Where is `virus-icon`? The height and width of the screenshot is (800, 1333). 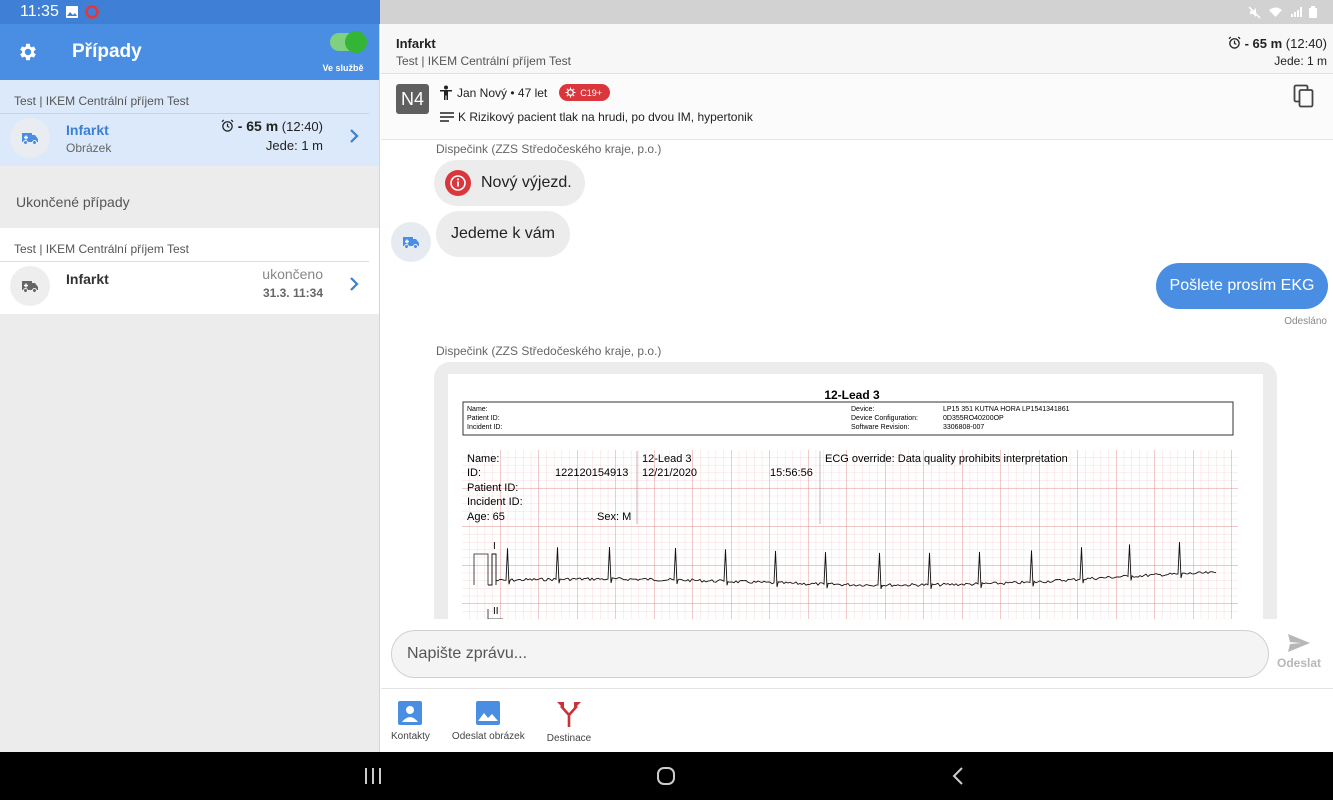
virus-icon is located at coordinates (570, 92).